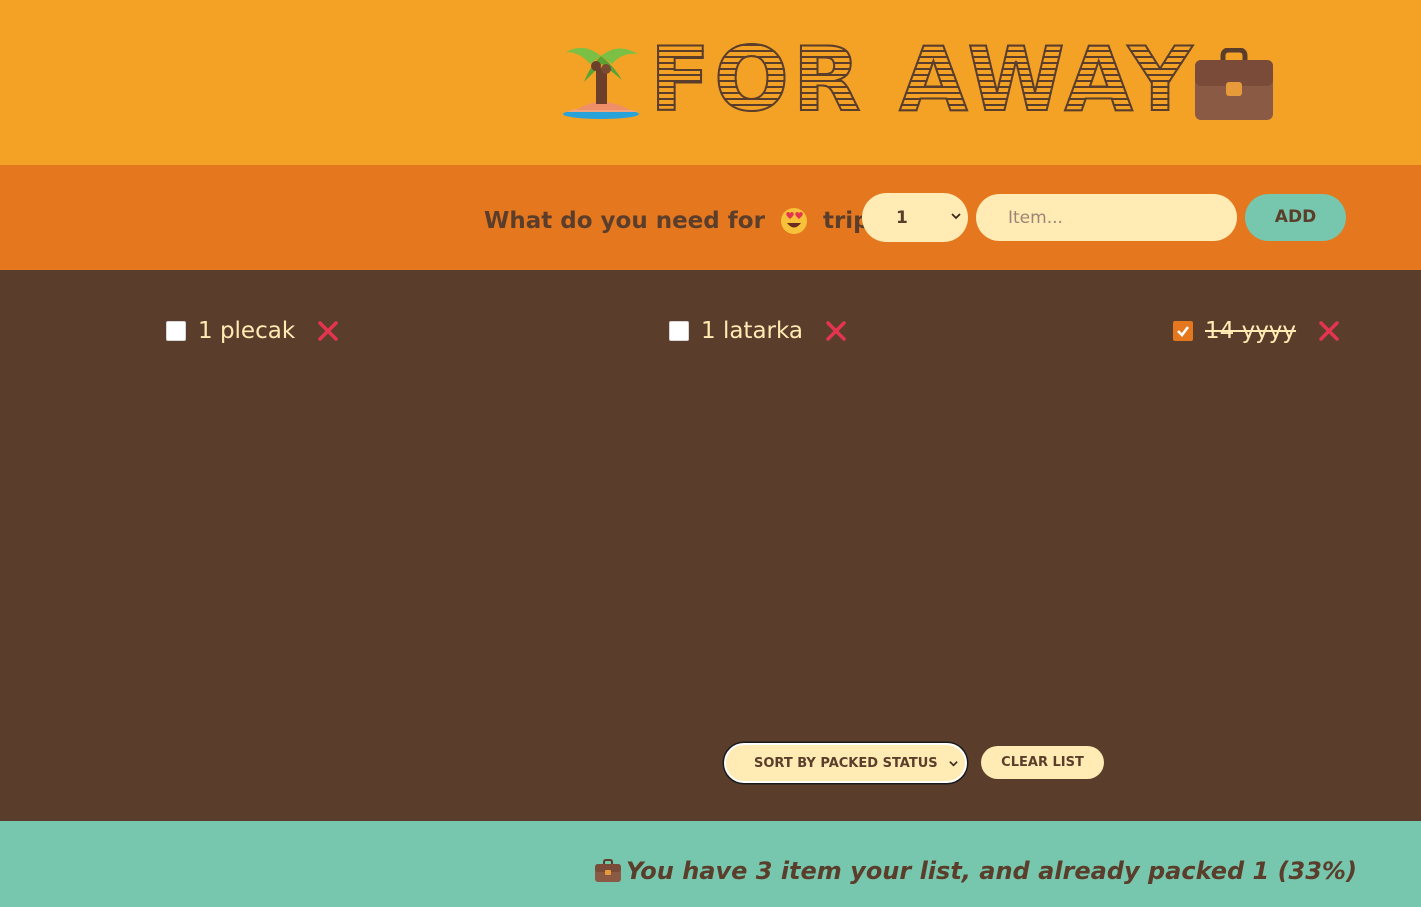 The height and width of the screenshot is (907, 1421). What do you see at coordinates (752, 331) in the screenshot?
I see `item-label: 1 latarka` at bounding box center [752, 331].